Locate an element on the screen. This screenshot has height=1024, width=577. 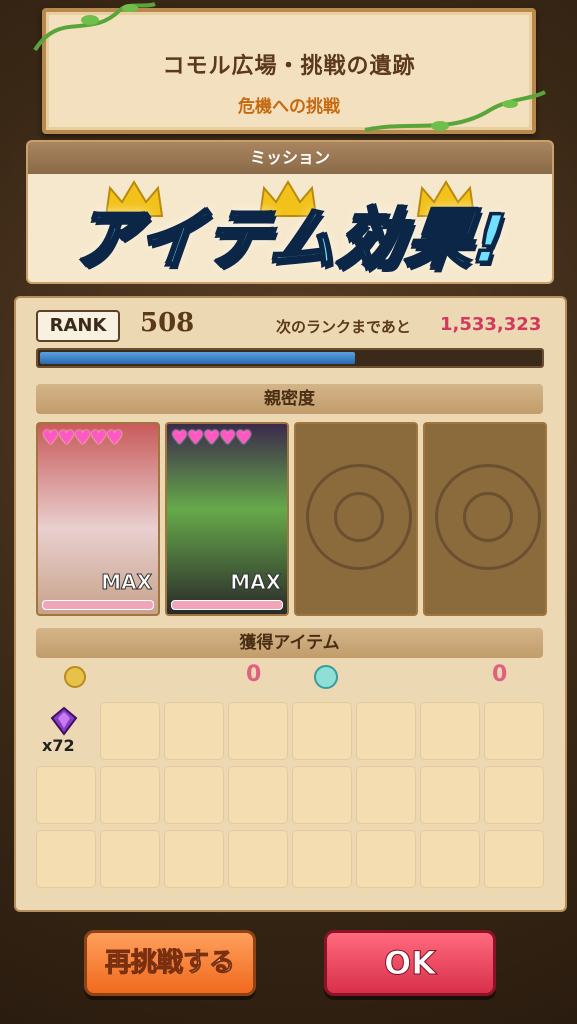
gem-count: 0 is located at coordinates (500, 674).